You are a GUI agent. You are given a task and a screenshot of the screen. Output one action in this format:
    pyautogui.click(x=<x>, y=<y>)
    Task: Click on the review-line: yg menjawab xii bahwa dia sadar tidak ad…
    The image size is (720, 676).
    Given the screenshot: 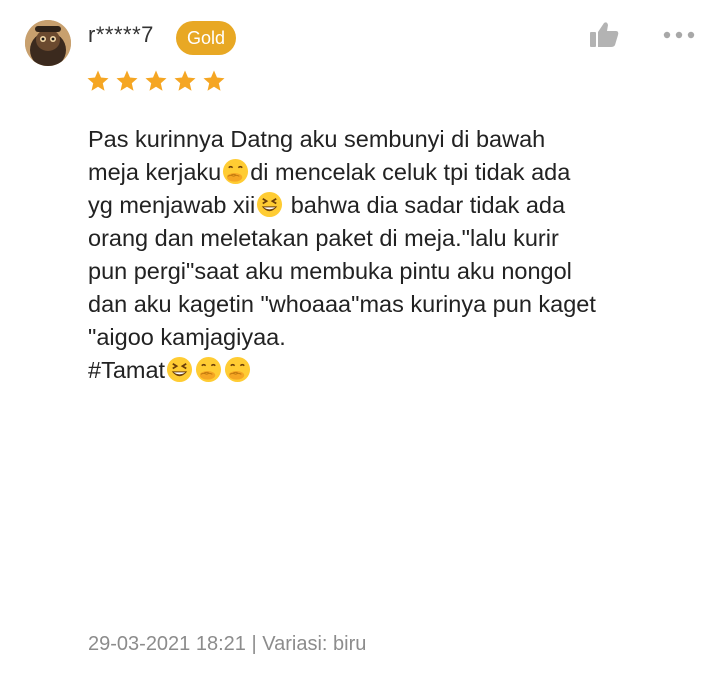 What is the action you would take?
    pyautogui.click(x=327, y=204)
    